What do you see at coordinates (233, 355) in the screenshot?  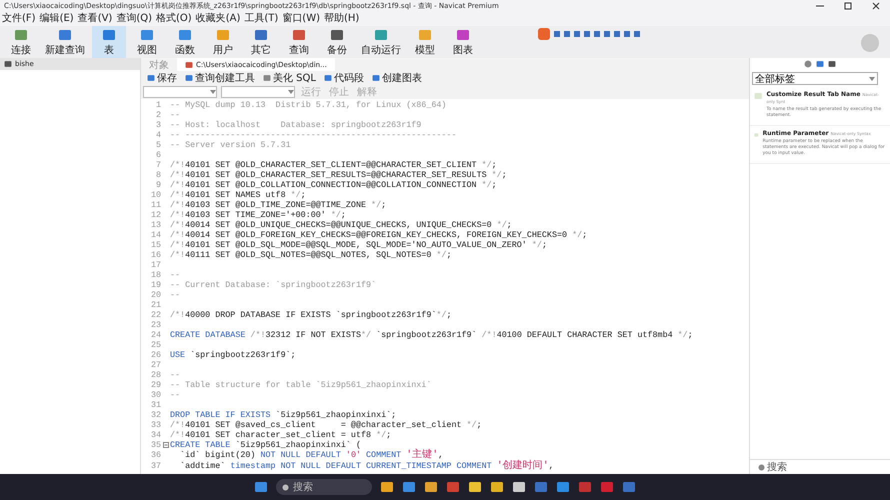 I see `code-line: USE `springbootz263r1f9`;` at bounding box center [233, 355].